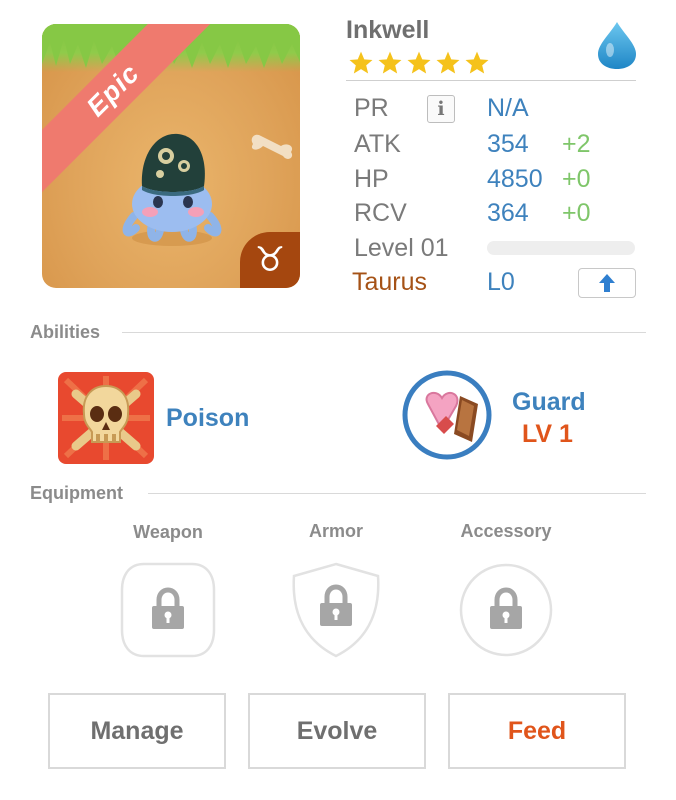 The width and height of the screenshot is (676, 800). Describe the element at coordinates (377, 144) in the screenshot. I see `atk-label: ATK` at that location.